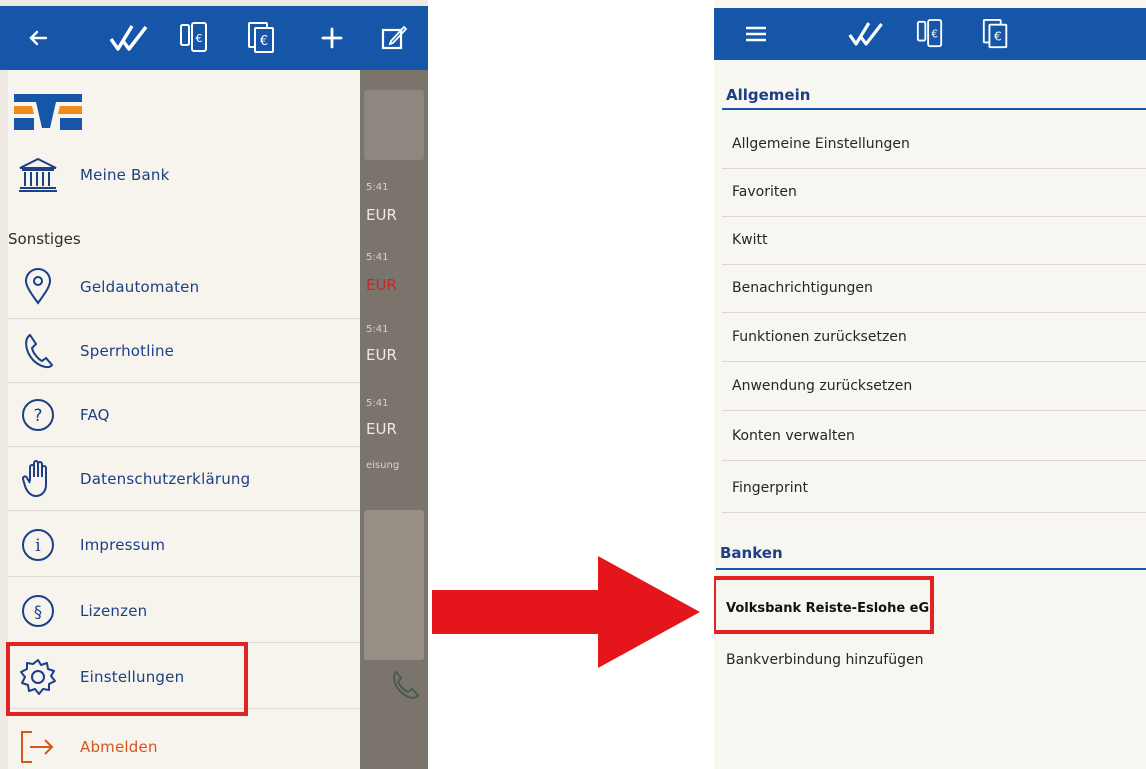 The height and width of the screenshot is (769, 1146). Describe the element at coordinates (934, 386) in the screenshot. I see `settings-item-reset-app: Anwendung zurücksetzen` at that location.